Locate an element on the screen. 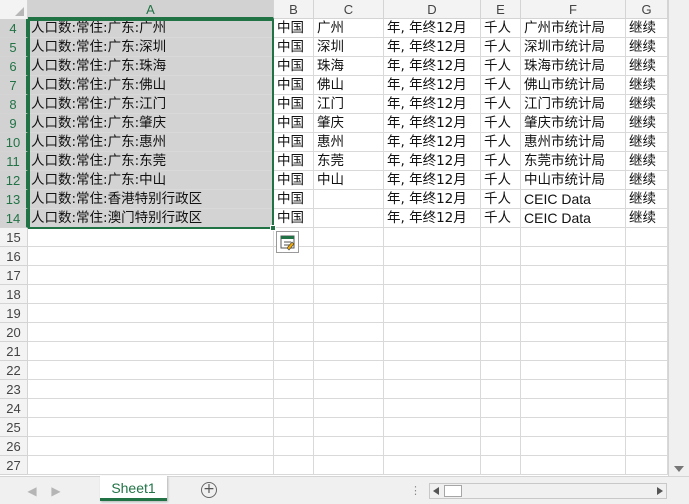 Image resolution: width=689 pixels, height=504 pixels. scroll-right-arrow-icon is located at coordinates (660, 491).